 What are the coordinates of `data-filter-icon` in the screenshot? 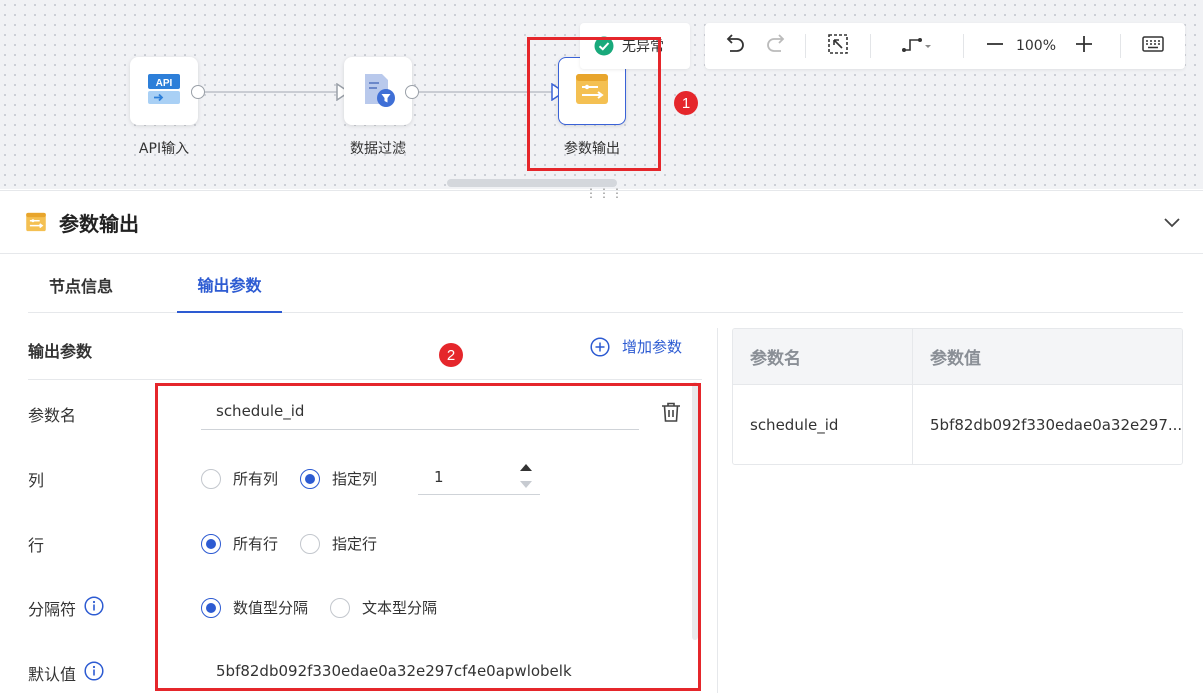 It's located at (378, 91).